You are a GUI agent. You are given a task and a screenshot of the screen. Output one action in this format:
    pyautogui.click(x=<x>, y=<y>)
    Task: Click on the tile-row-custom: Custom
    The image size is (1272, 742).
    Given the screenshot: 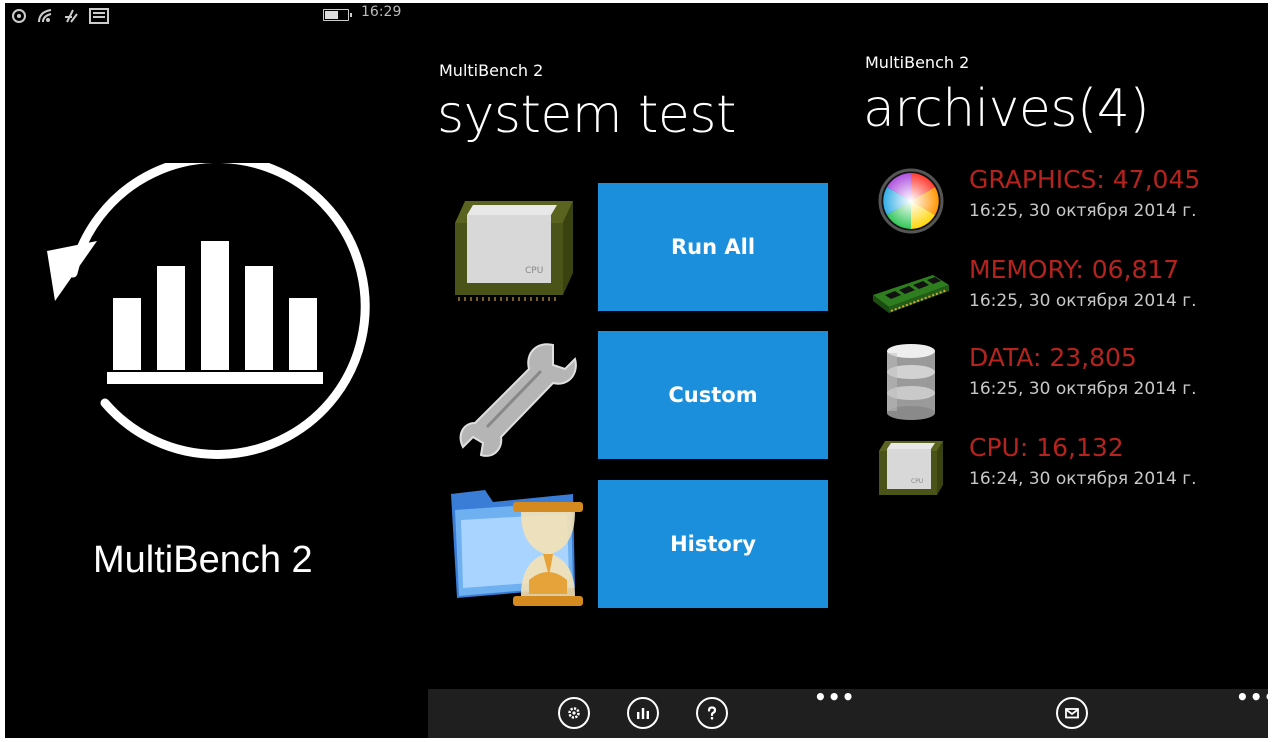 What is the action you would take?
    pyautogui.click(x=645, y=398)
    